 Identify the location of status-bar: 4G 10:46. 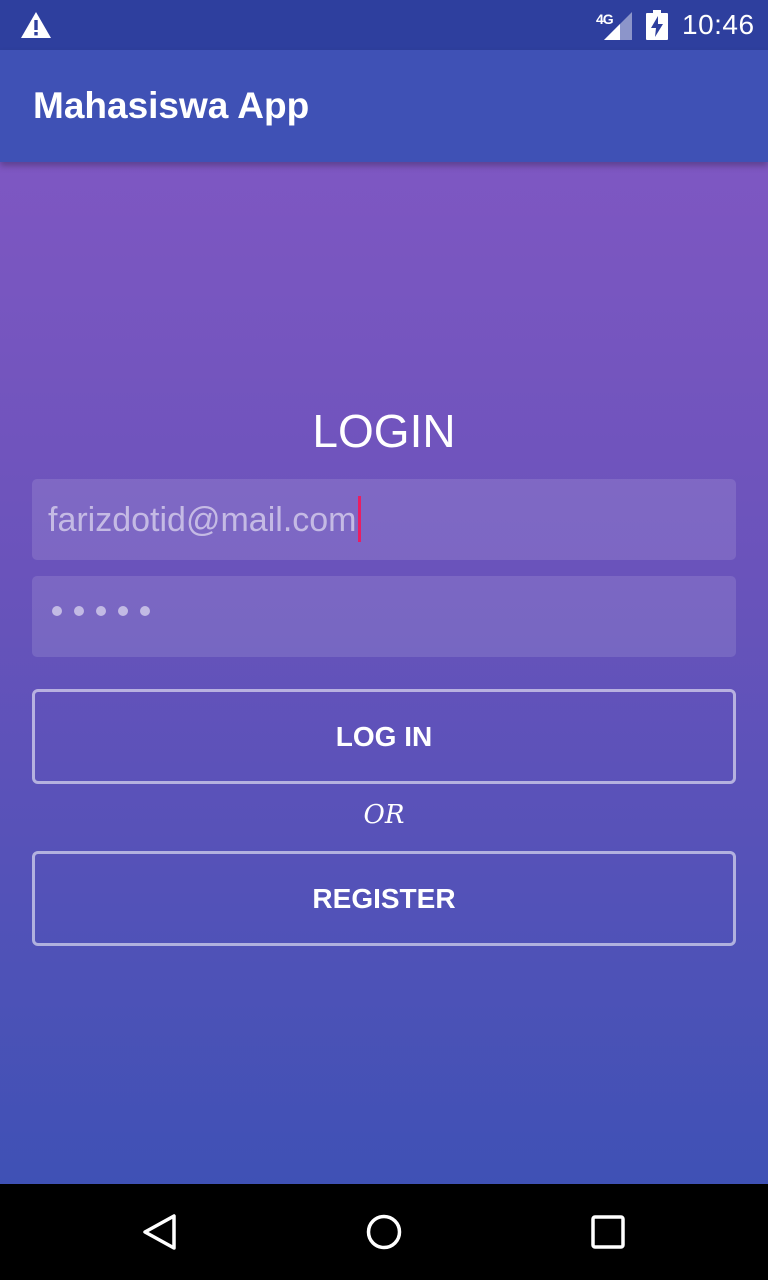
(384, 25).